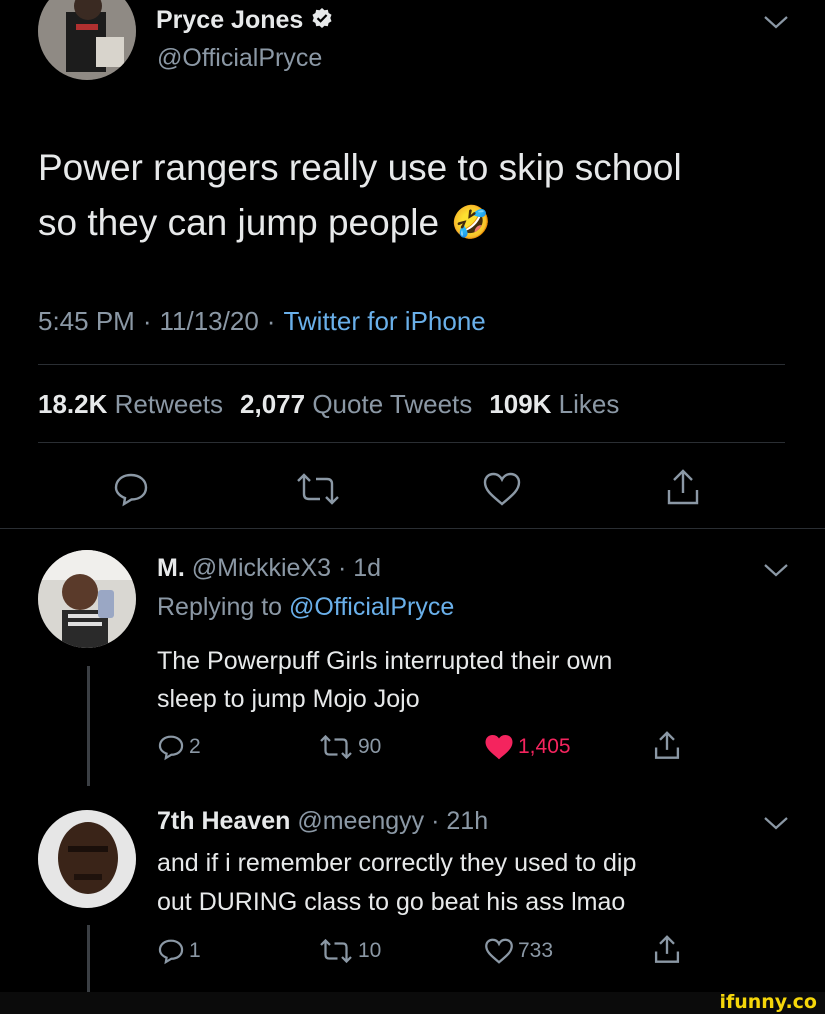  Describe the element at coordinates (527, 747) in the screenshot. I see `reply-1-like-button: 1,405` at that location.